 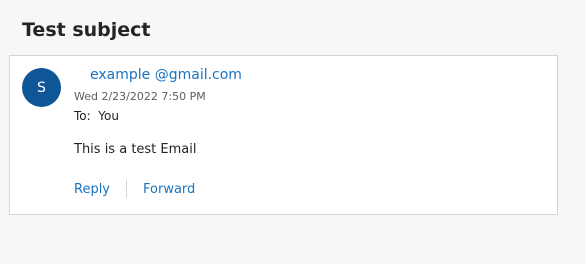 I want to click on message-date: Wed 2/23/2022 7:50 PM, so click(x=140, y=96).